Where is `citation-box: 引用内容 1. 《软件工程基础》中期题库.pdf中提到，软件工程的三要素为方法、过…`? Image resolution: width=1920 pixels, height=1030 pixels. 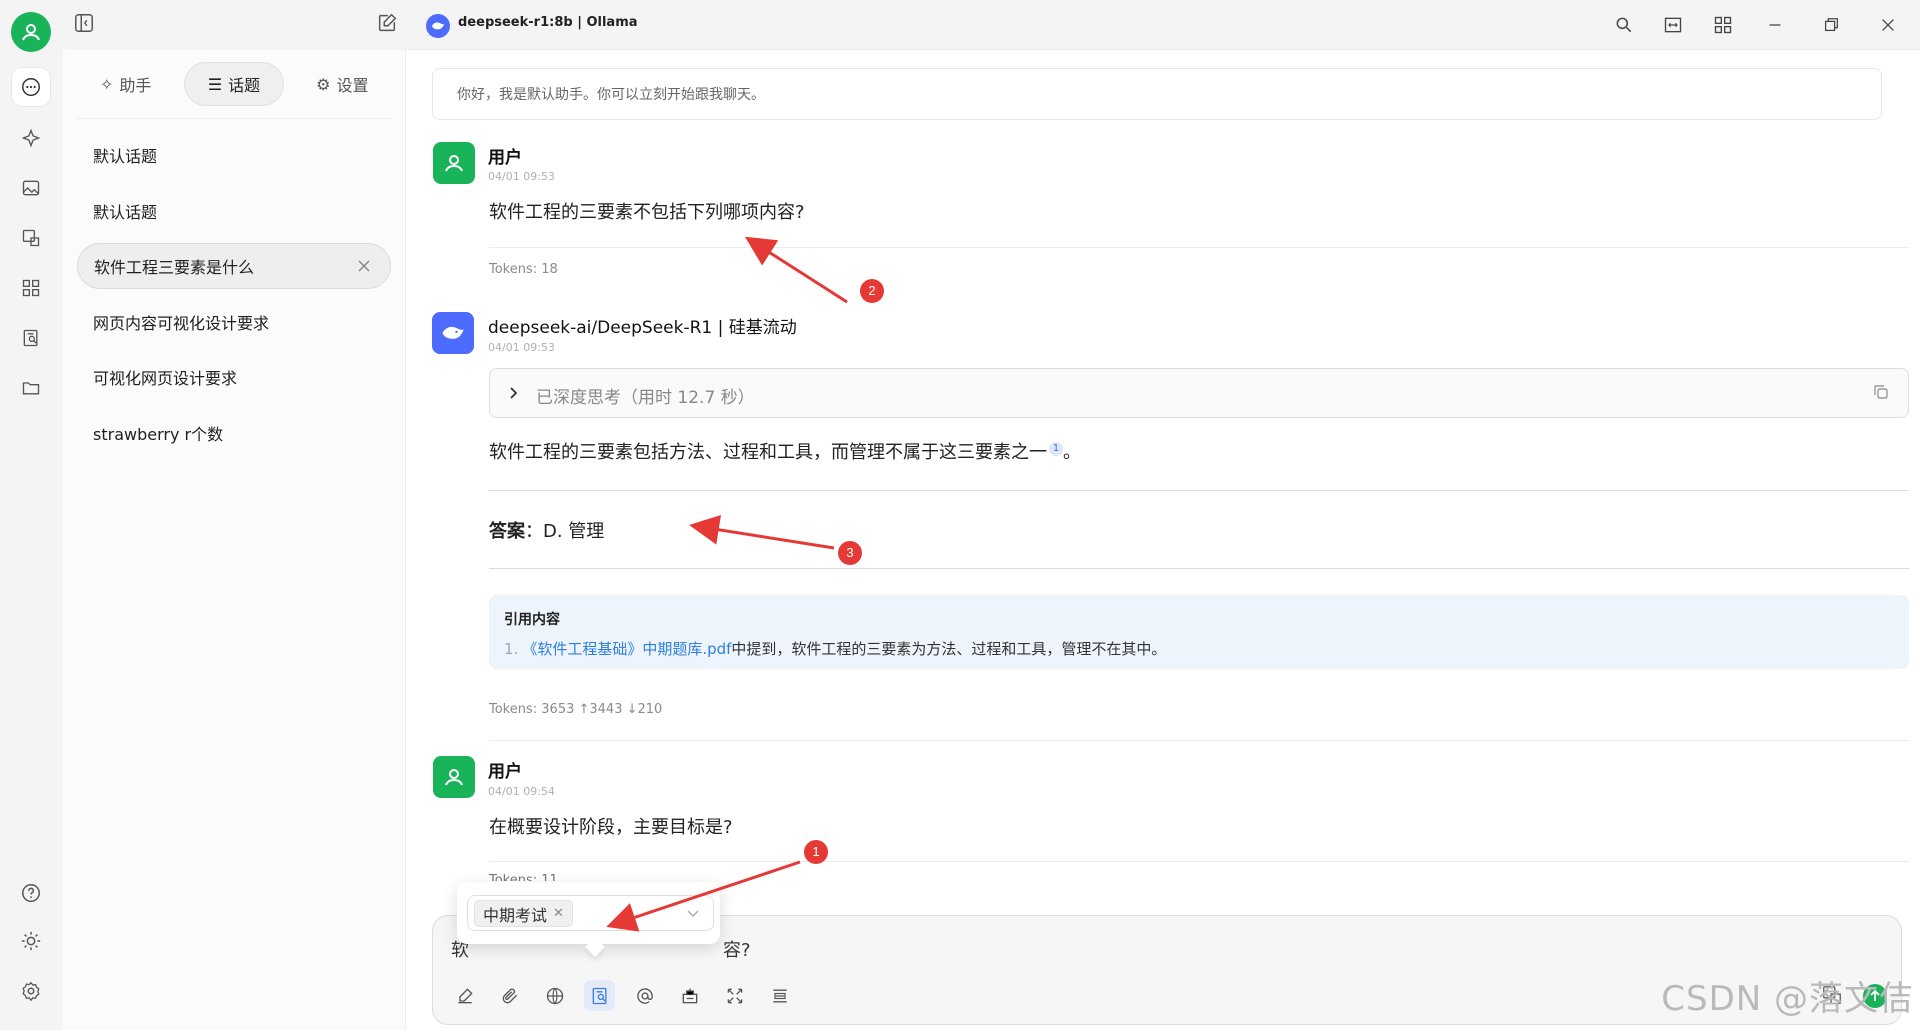 citation-box: 引用内容 1. 《软件工程基础》中期题库.pdf中提到，软件工程的三要素为方法、过… is located at coordinates (1199, 632).